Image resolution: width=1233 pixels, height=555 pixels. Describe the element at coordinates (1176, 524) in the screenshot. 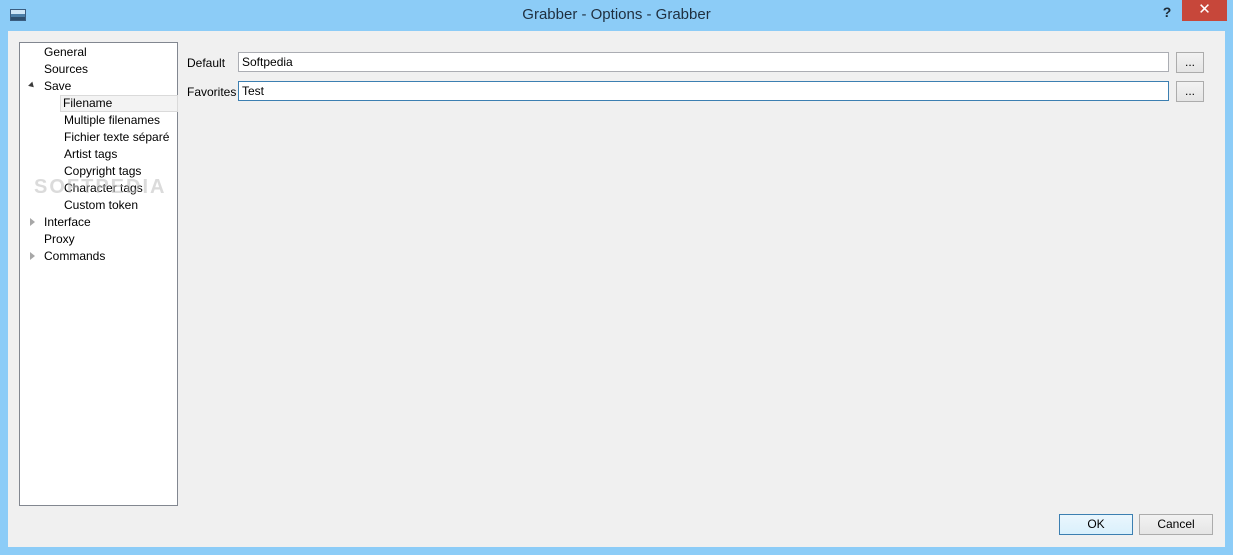

I see `cancel-button: Cancel` at that location.